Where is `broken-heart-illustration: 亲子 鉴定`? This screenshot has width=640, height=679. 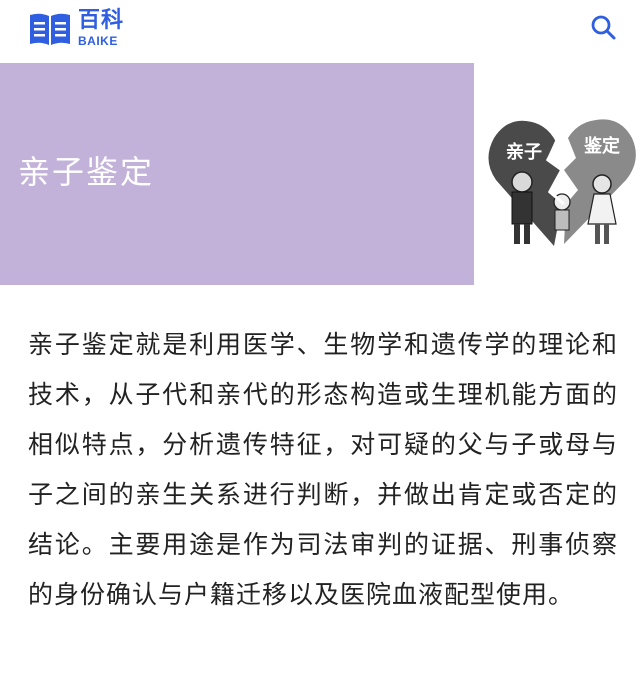
broken-heart-illustration: 亲子 鉴定 is located at coordinates (563, 178).